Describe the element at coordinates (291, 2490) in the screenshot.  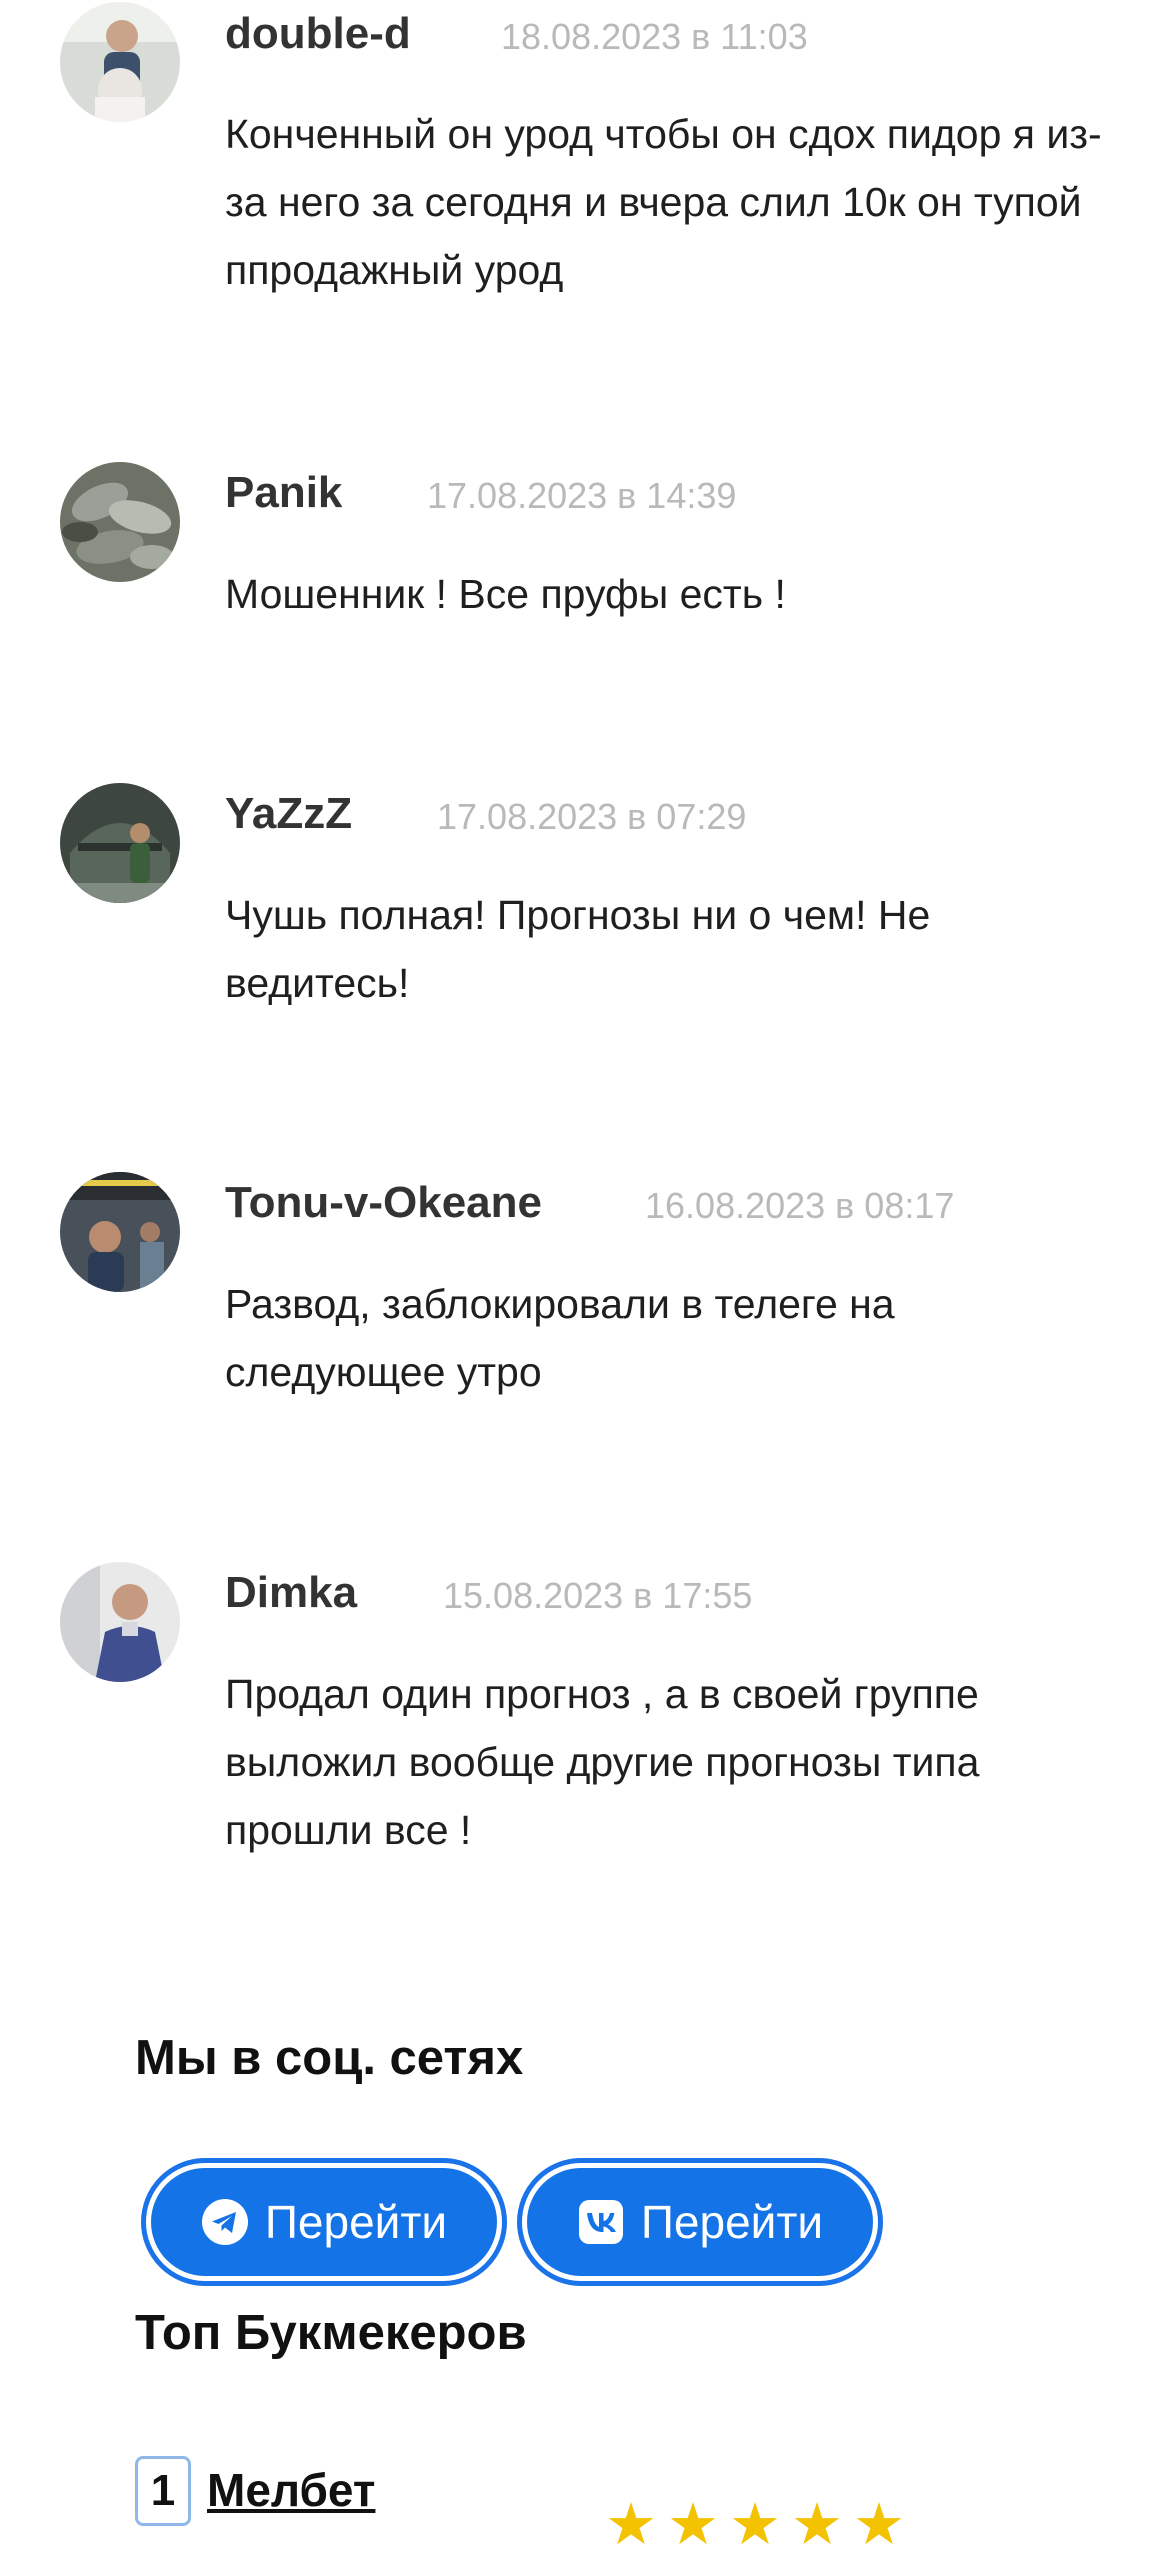
I see `bookmaker-link: Мелбет` at that location.